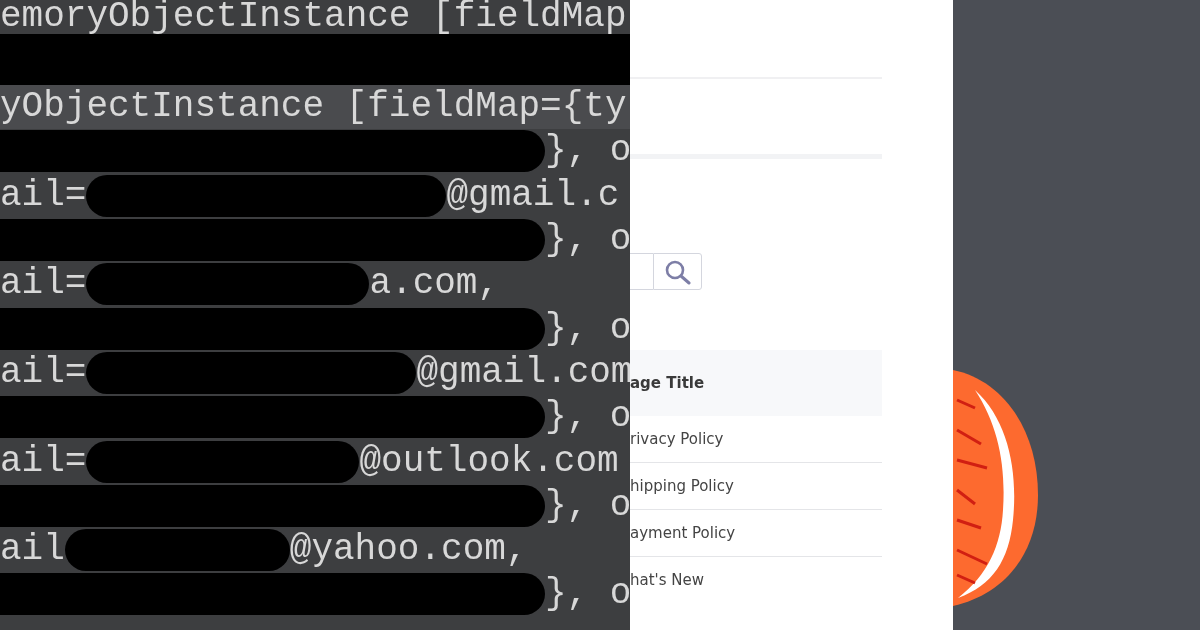  I want to click on search-button, so click(677, 271).